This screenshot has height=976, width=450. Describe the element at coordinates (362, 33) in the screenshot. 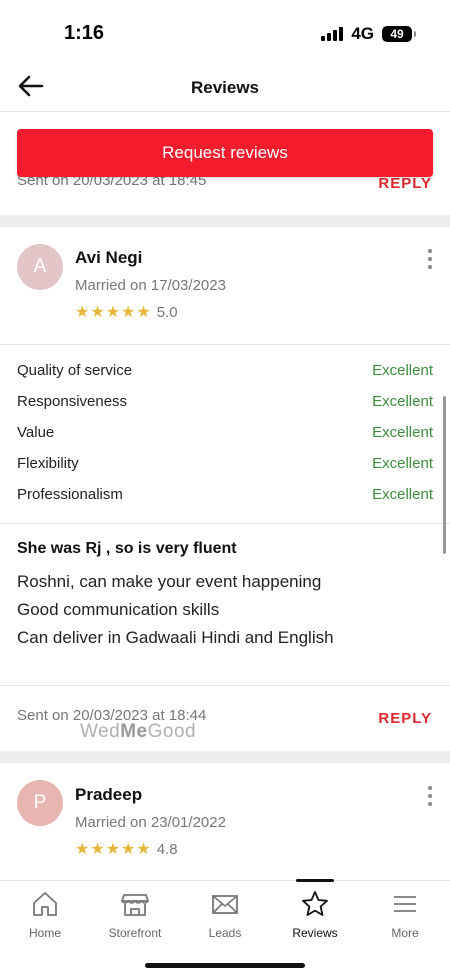

I see `network-type: 4G` at that location.